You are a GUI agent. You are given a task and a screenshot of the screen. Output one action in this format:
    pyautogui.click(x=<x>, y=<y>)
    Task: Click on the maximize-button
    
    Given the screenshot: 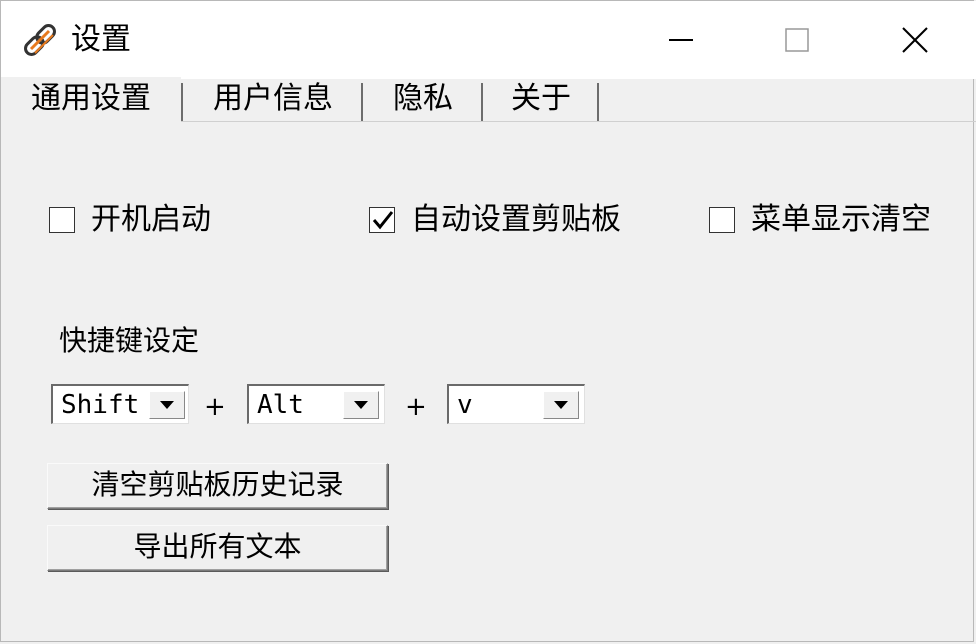 What is the action you would take?
    pyautogui.click(x=797, y=40)
    